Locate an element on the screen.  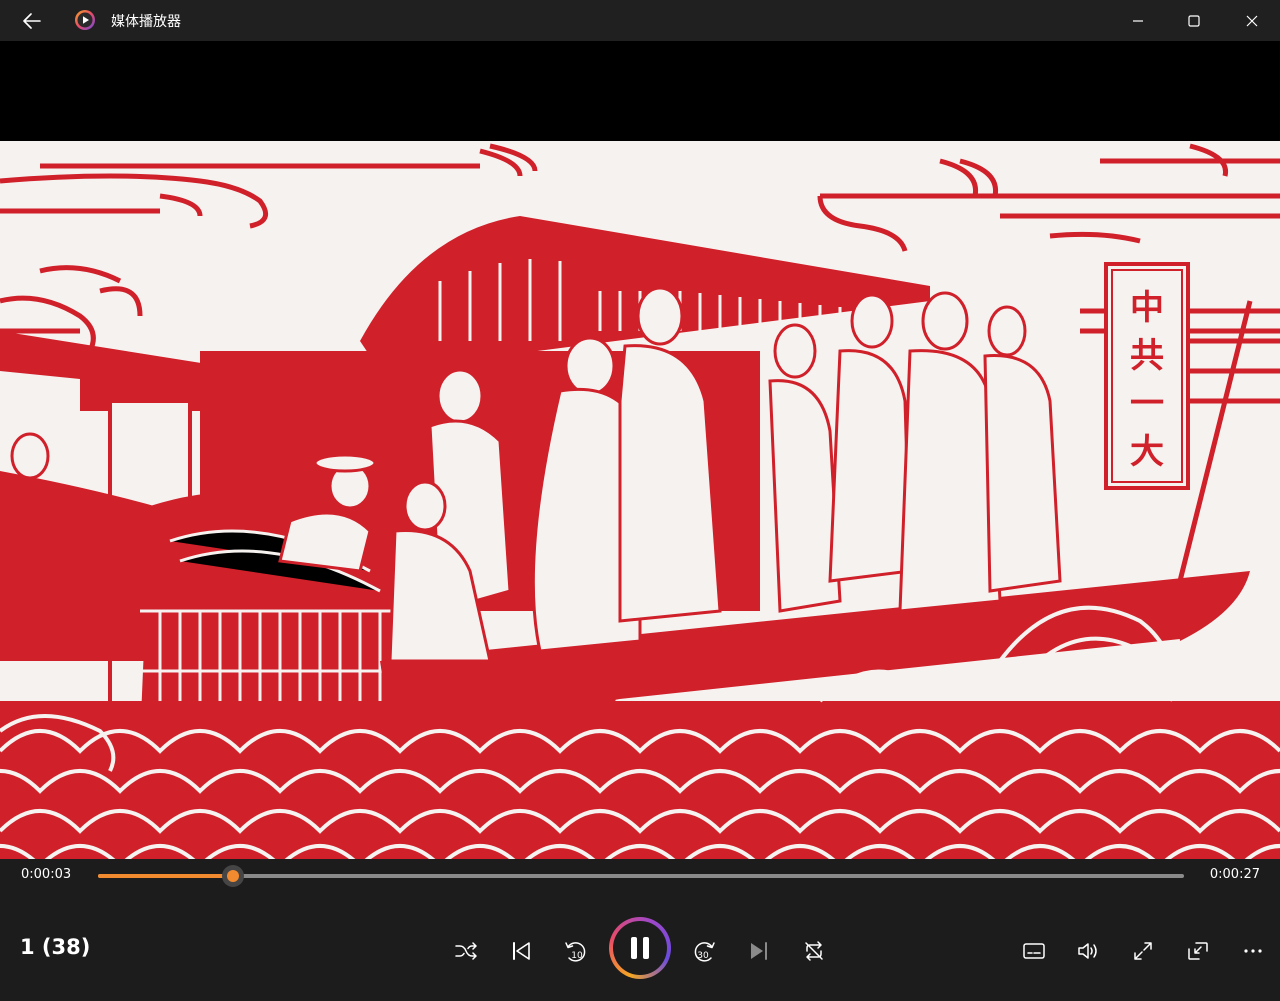
playback-controls: 0:00:03 0:00:27 1 (38) 10 30 is located at coordinates (640, 930).